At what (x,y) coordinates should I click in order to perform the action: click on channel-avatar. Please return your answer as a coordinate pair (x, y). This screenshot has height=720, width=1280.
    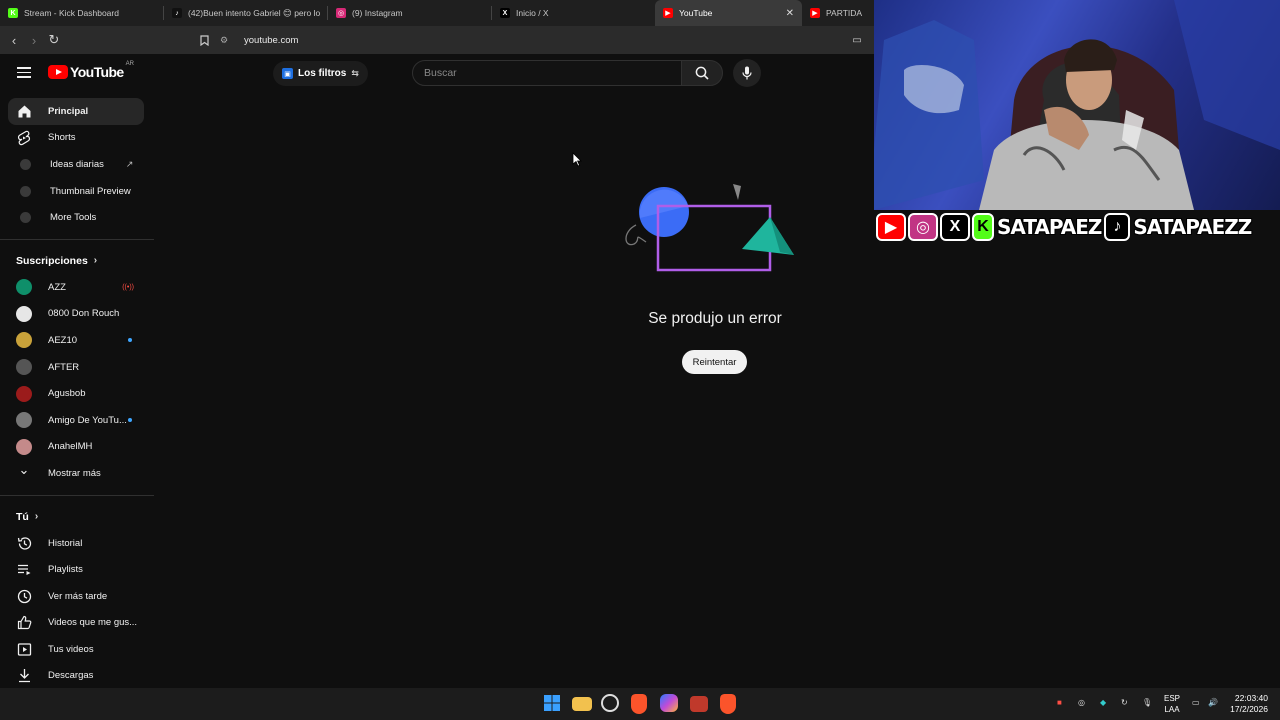
    Looking at the image, I should click on (24, 287).